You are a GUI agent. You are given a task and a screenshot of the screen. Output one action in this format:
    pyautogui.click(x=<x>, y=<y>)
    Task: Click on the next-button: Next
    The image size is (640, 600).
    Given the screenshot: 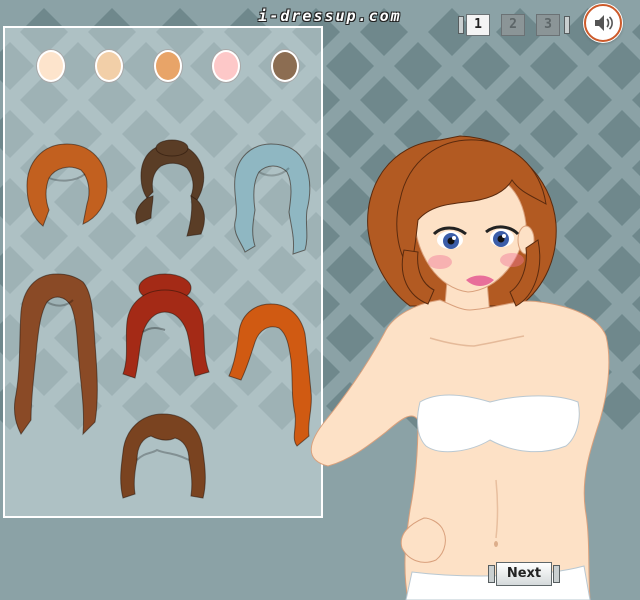 What is the action you would take?
    pyautogui.click(x=524, y=574)
    